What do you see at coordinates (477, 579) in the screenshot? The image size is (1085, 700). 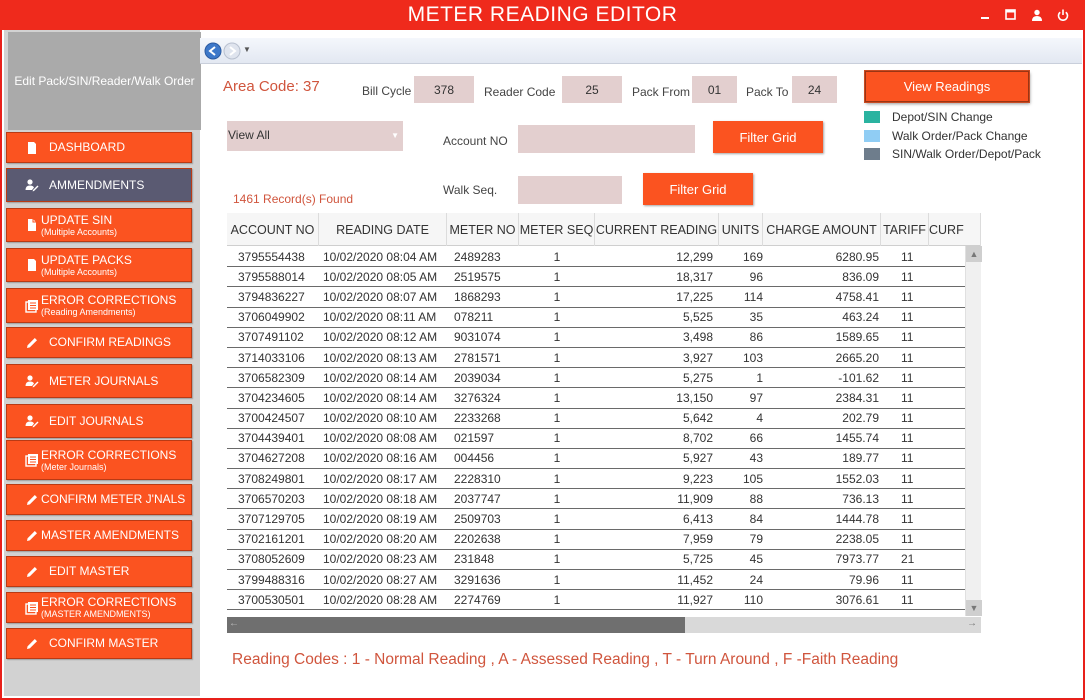 I see `table-cell: 3291636` at bounding box center [477, 579].